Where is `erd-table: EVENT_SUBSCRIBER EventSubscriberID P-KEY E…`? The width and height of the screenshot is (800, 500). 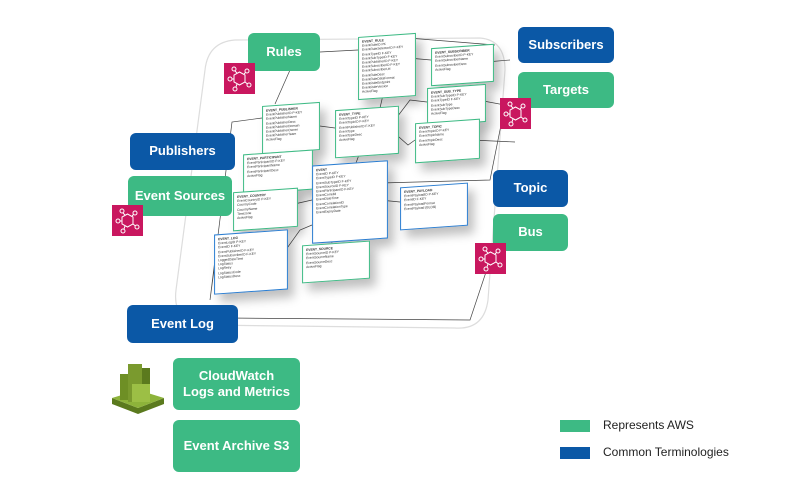
erd-table: EVENT_SUBSCRIBER EventSubscriberID P-KEY E… is located at coordinates (462, 65).